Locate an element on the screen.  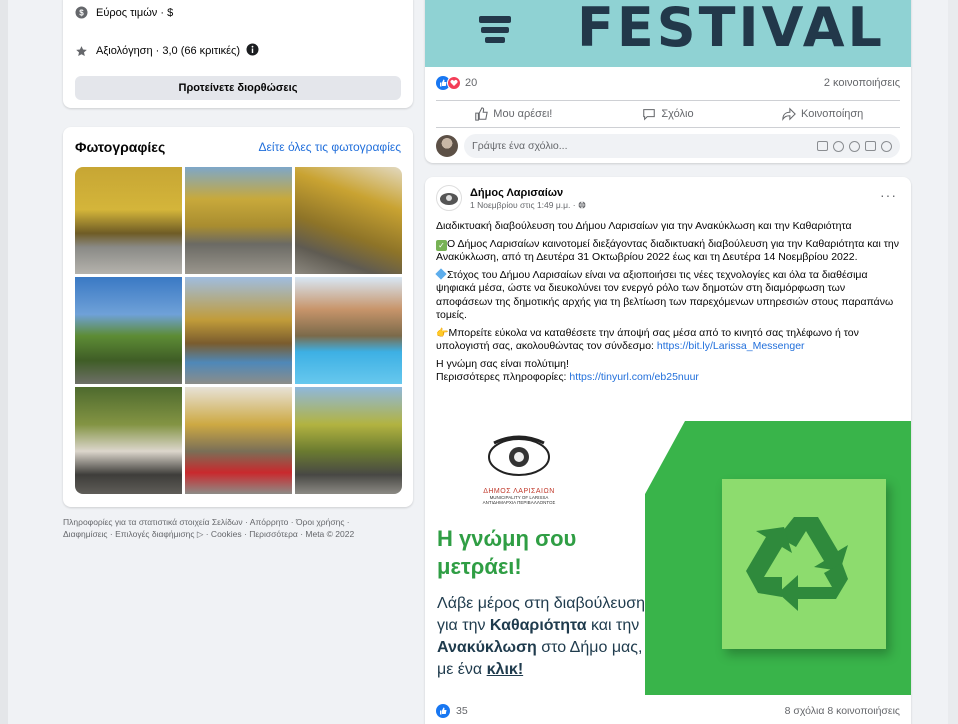
post1-shares: 2 κοινοποιήσεις is located at coordinates (862, 83).